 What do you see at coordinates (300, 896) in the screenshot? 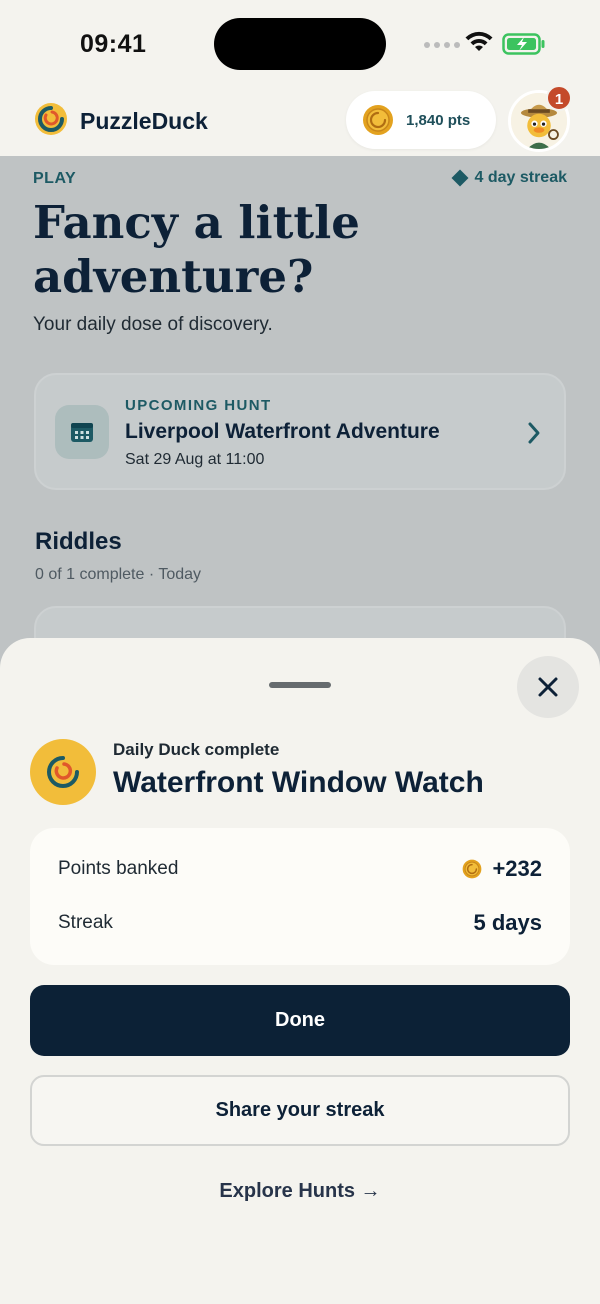
I see `stats-card: Points banked +232 Streak 5 days` at bounding box center [300, 896].